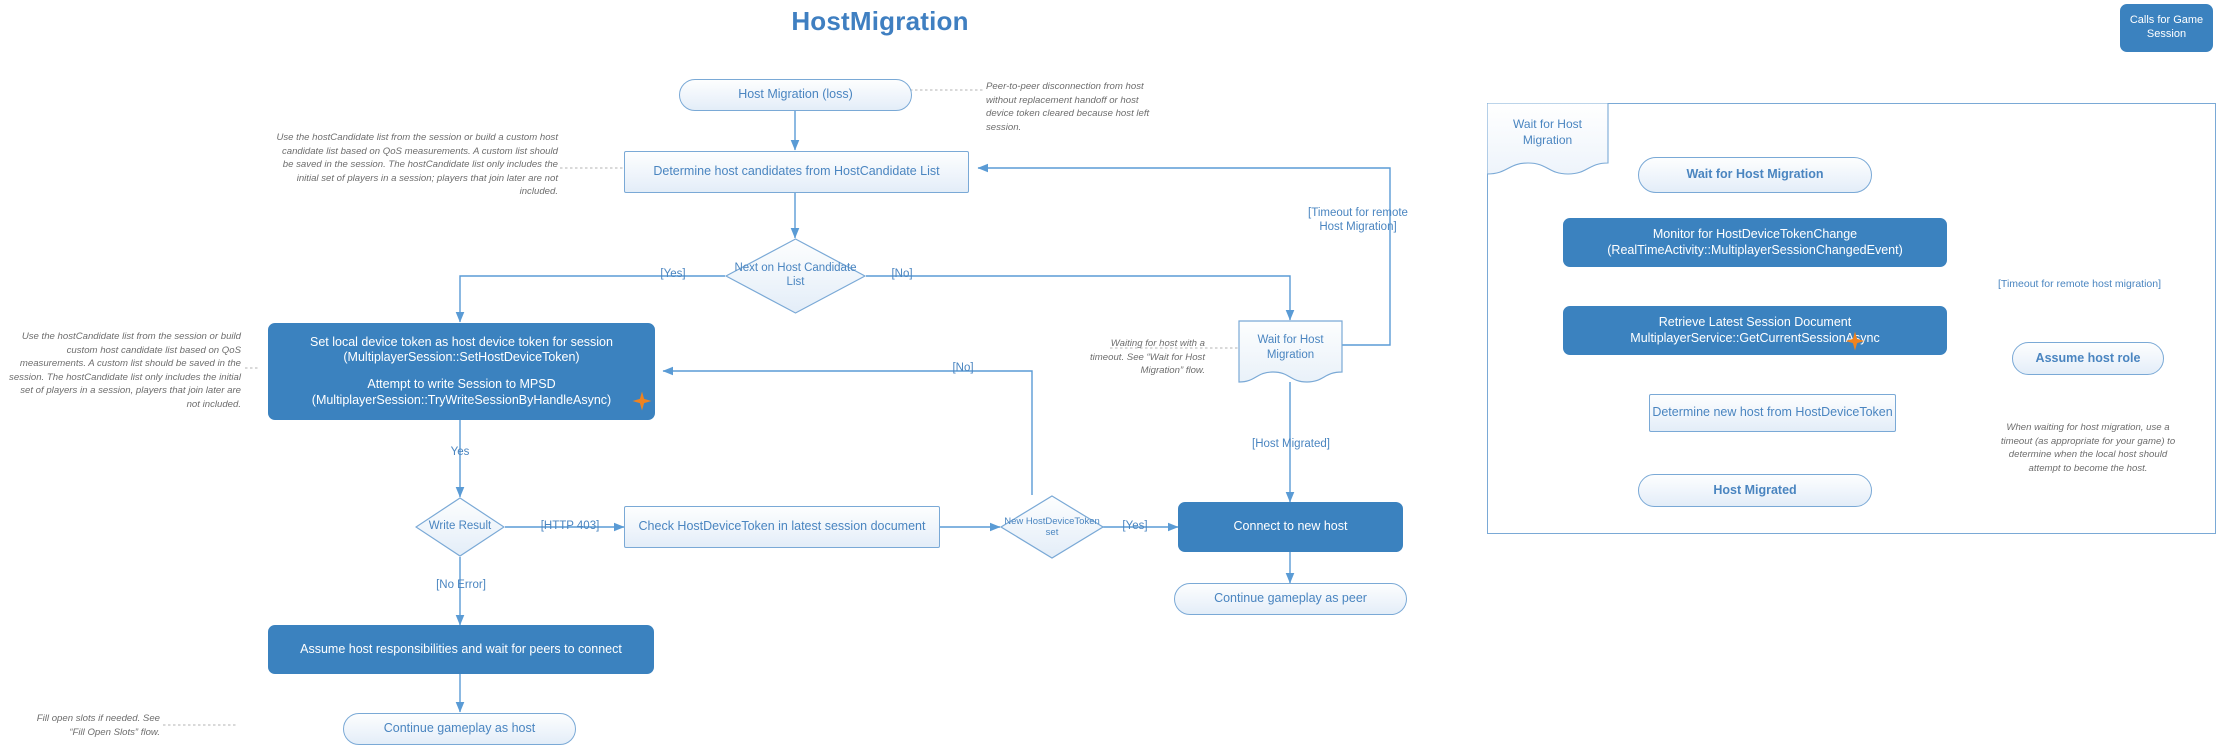 The height and width of the screenshot is (753, 2220). What do you see at coordinates (1358, 220) in the screenshot?
I see `edge-label-timeout-remote: [Timeout for remote Host Migration]` at bounding box center [1358, 220].